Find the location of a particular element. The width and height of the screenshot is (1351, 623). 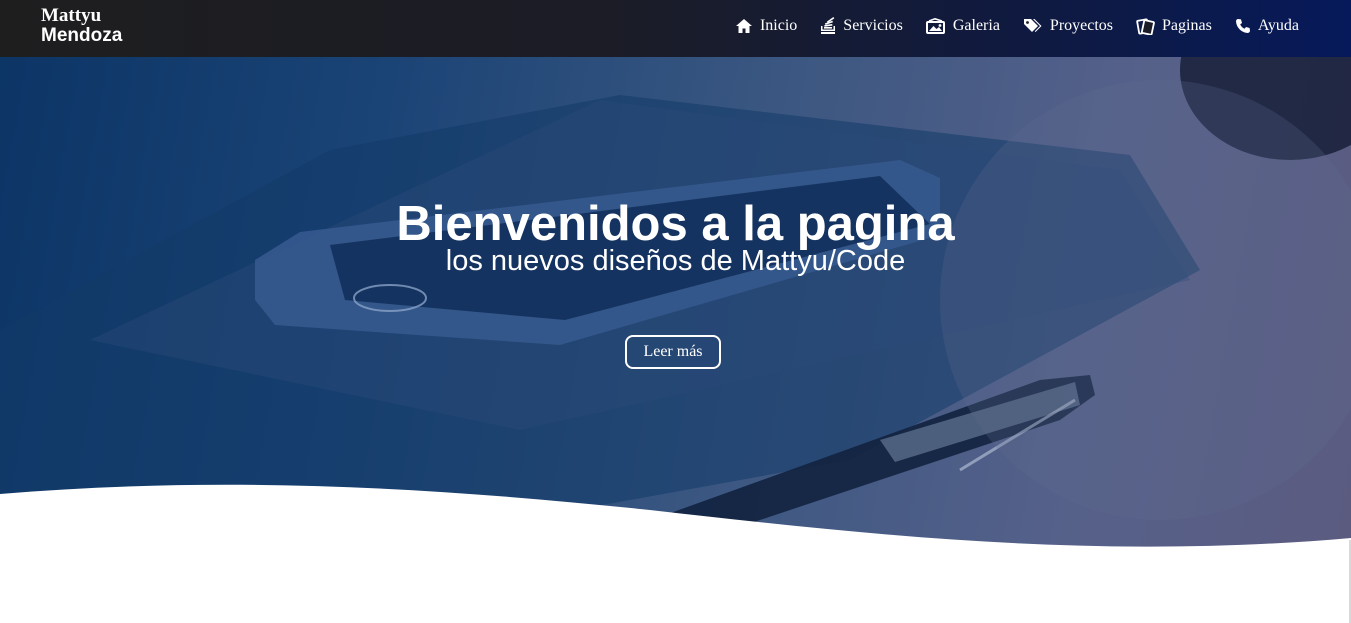

nav-label: Ayuda is located at coordinates (1278, 25).